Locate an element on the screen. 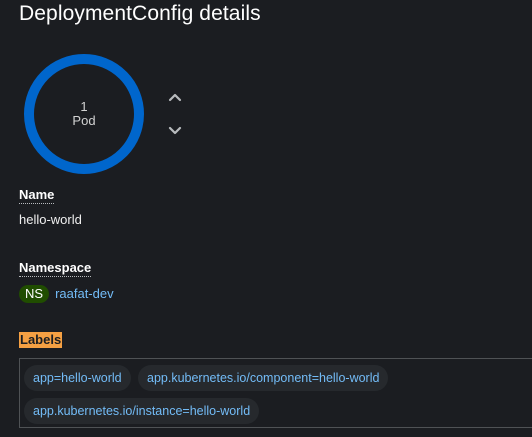  namespace-badge: NS is located at coordinates (34, 294).